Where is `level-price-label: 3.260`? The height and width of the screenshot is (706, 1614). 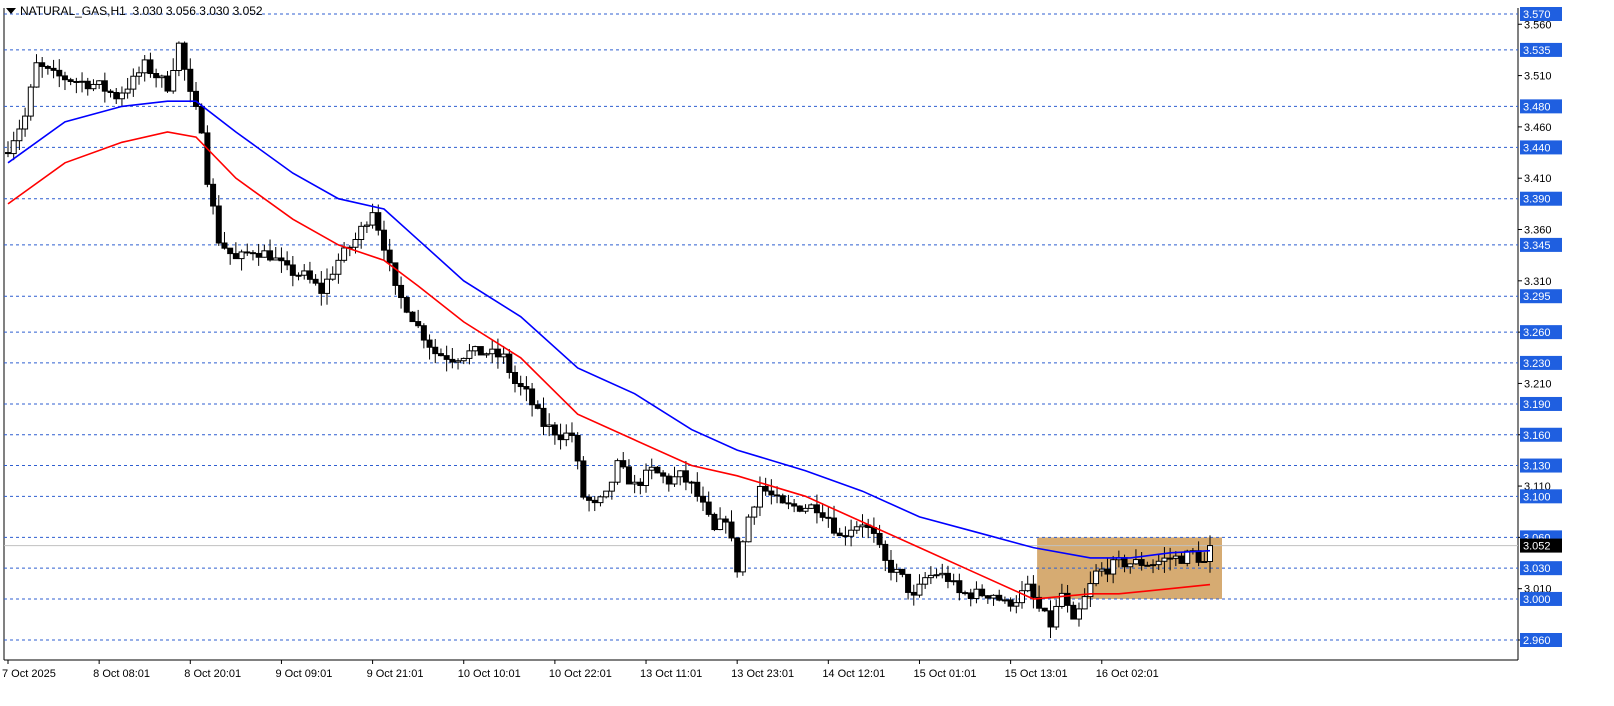
level-price-label: 3.260 is located at coordinates (1537, 333).